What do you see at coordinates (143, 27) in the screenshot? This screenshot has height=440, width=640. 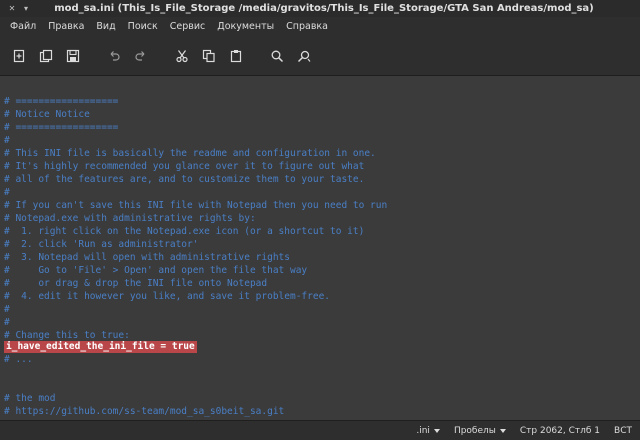 I see `menu-search: Поиск` at bounding box center [143, 27].